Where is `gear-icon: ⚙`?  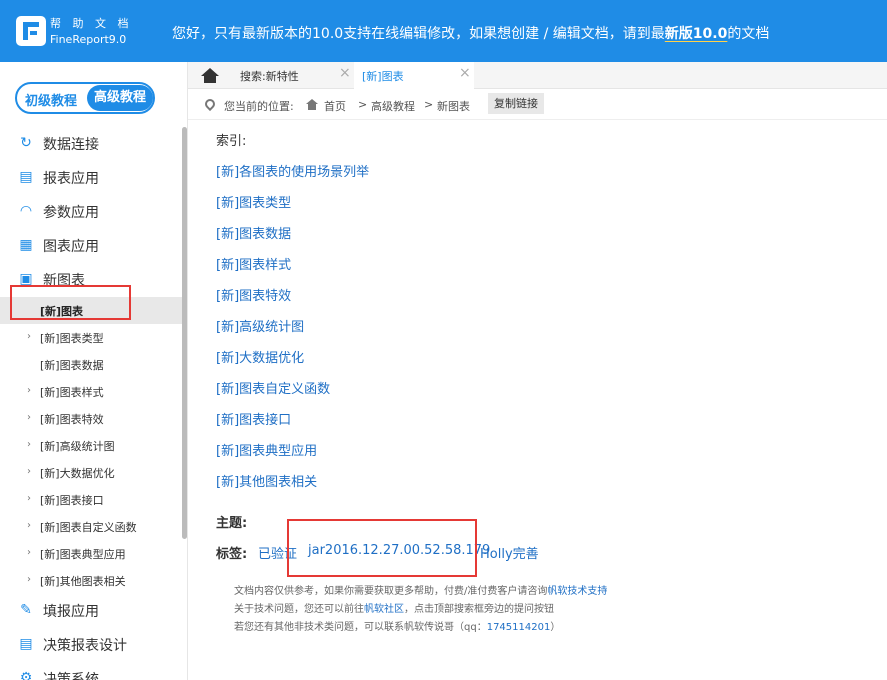 gear-icon: ⚙ is located at coordinates (26, 675).